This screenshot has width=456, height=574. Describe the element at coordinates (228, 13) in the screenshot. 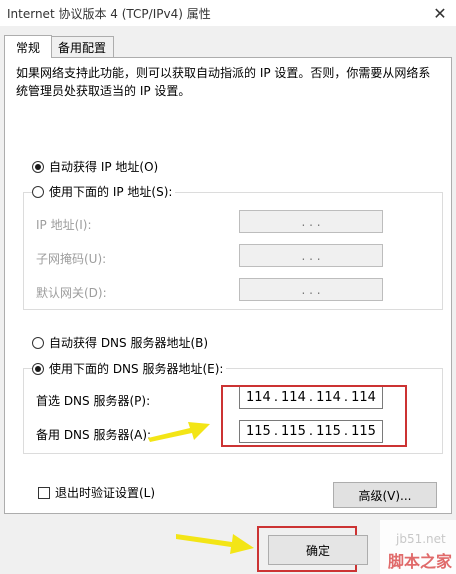

I see `title-bar: Internet 协议版本 4 (TCP/IPv4) 属性 ✕` at that location.